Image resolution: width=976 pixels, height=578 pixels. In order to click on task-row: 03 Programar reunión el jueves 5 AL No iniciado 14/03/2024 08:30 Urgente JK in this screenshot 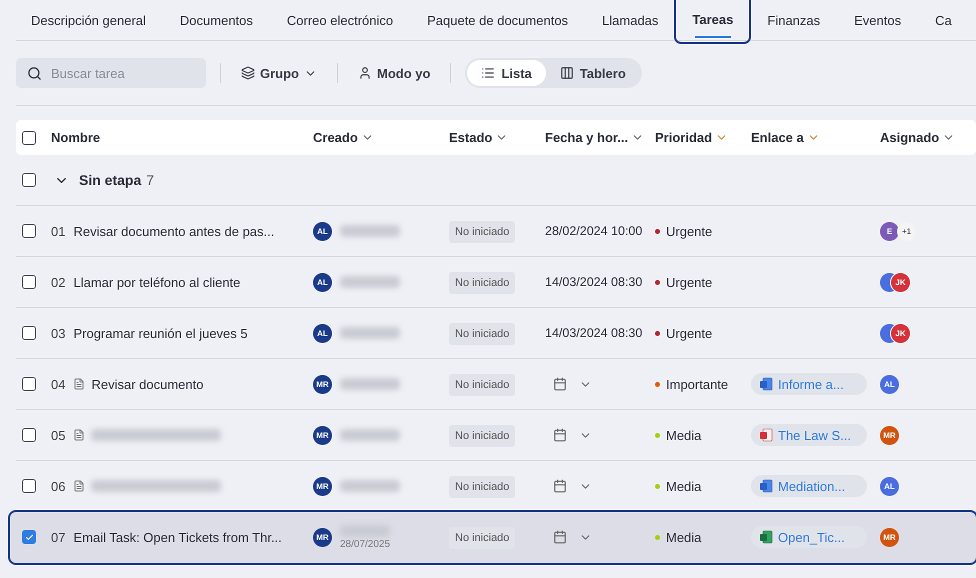, I will do `click(496, 333)`.